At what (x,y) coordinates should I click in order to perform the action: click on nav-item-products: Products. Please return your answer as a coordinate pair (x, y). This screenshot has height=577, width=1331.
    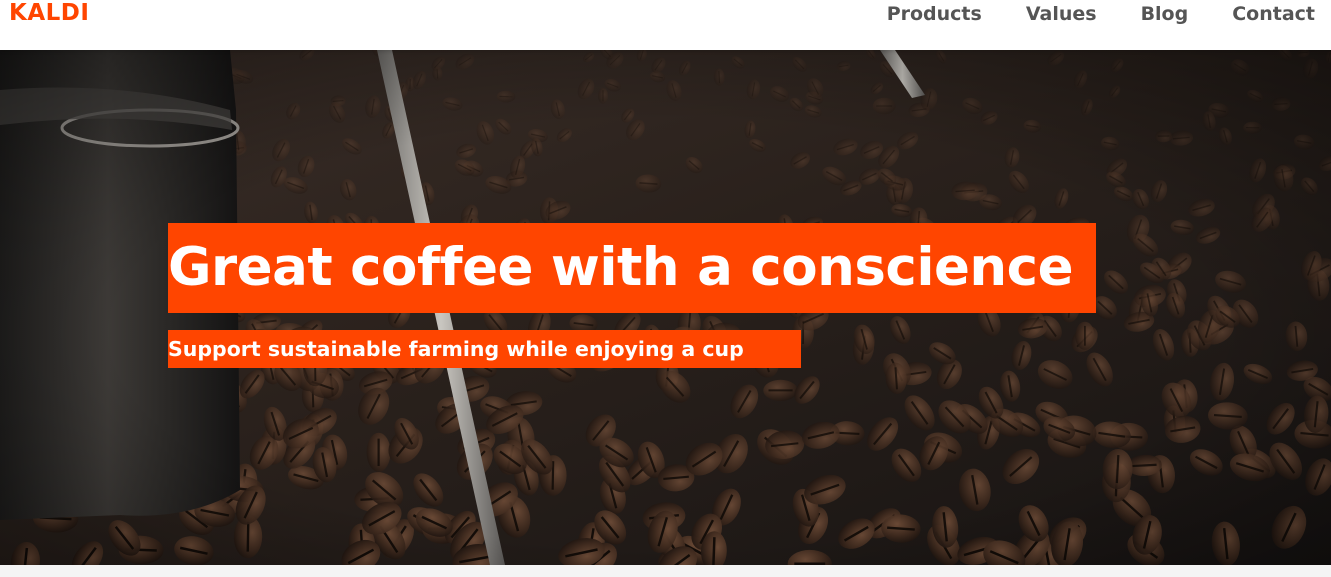
    Looking at the image, I should click on (934, 14).